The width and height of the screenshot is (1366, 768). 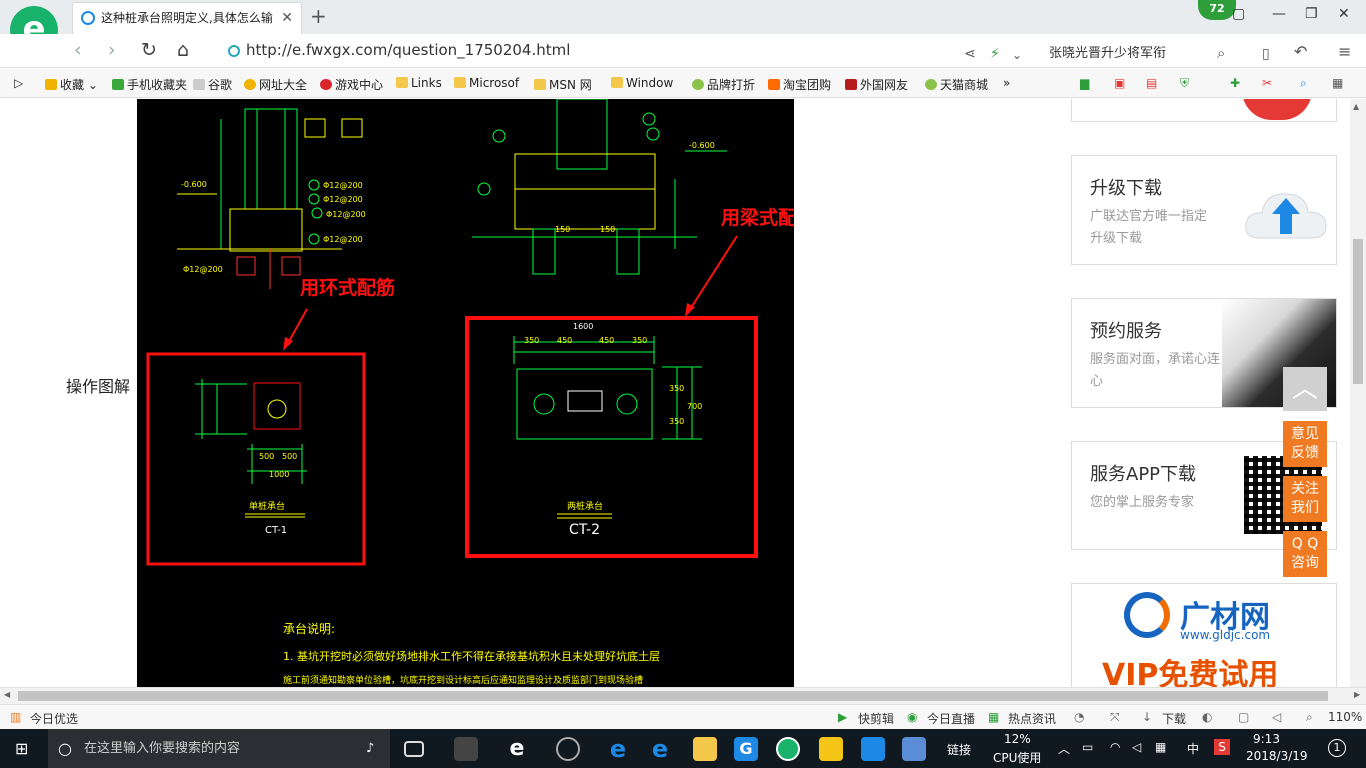 I want to click on upgrade-card: 升级下载 广联达官方唯一指定升级下载, so click(x=1204, y=210).